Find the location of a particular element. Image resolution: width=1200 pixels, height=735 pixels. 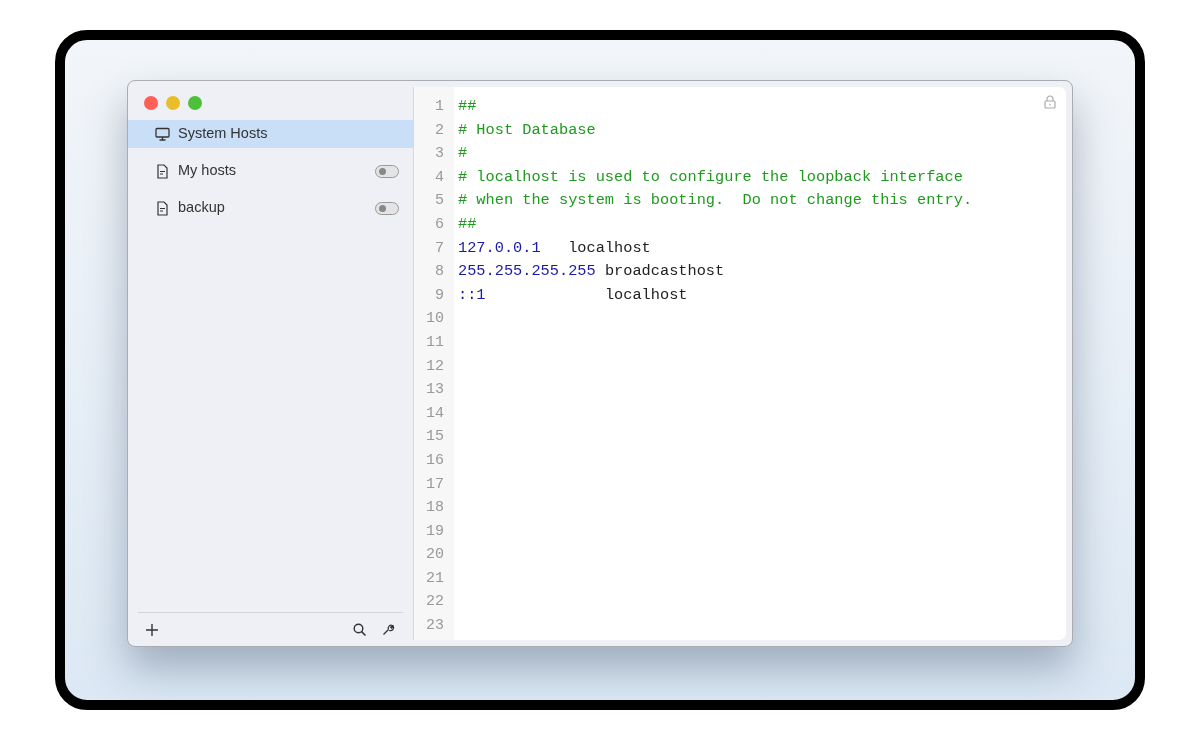

line-number: 23 is located at coordinates (435, 626).